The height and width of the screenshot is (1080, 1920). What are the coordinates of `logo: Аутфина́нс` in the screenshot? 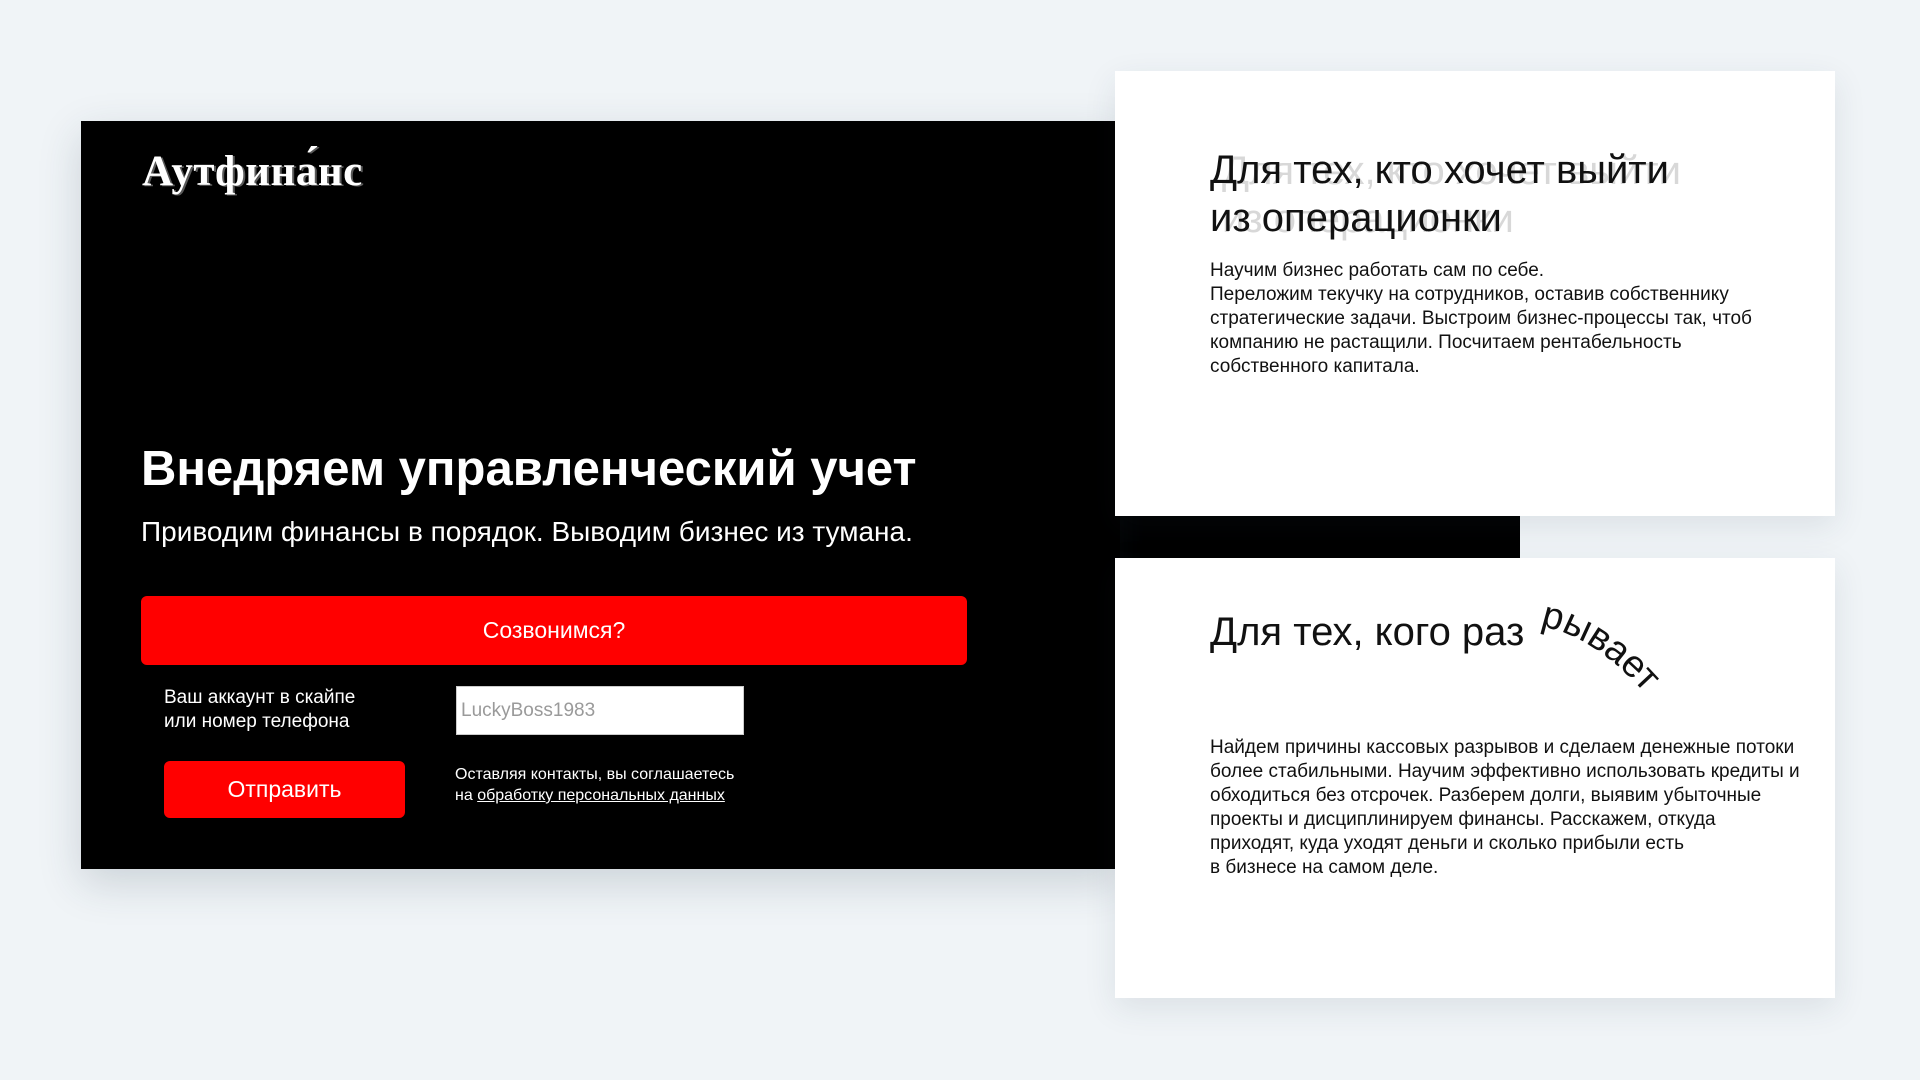 It's located at (252, 171).